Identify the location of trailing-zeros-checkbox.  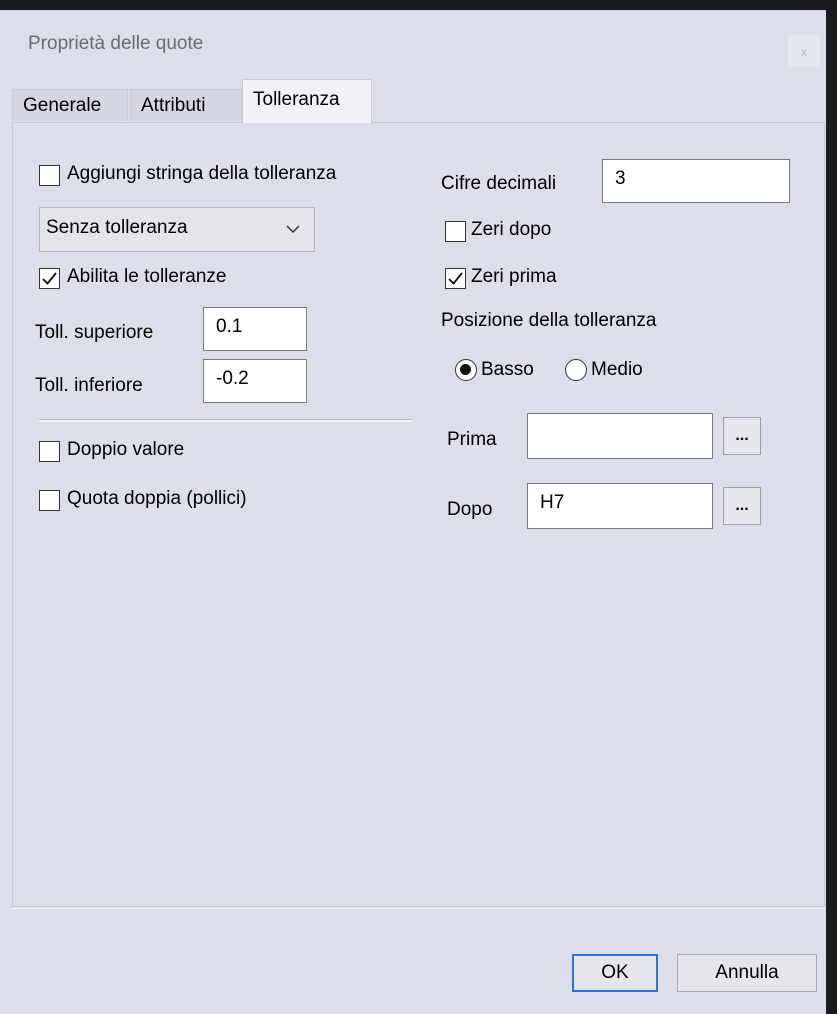
(455, 231).